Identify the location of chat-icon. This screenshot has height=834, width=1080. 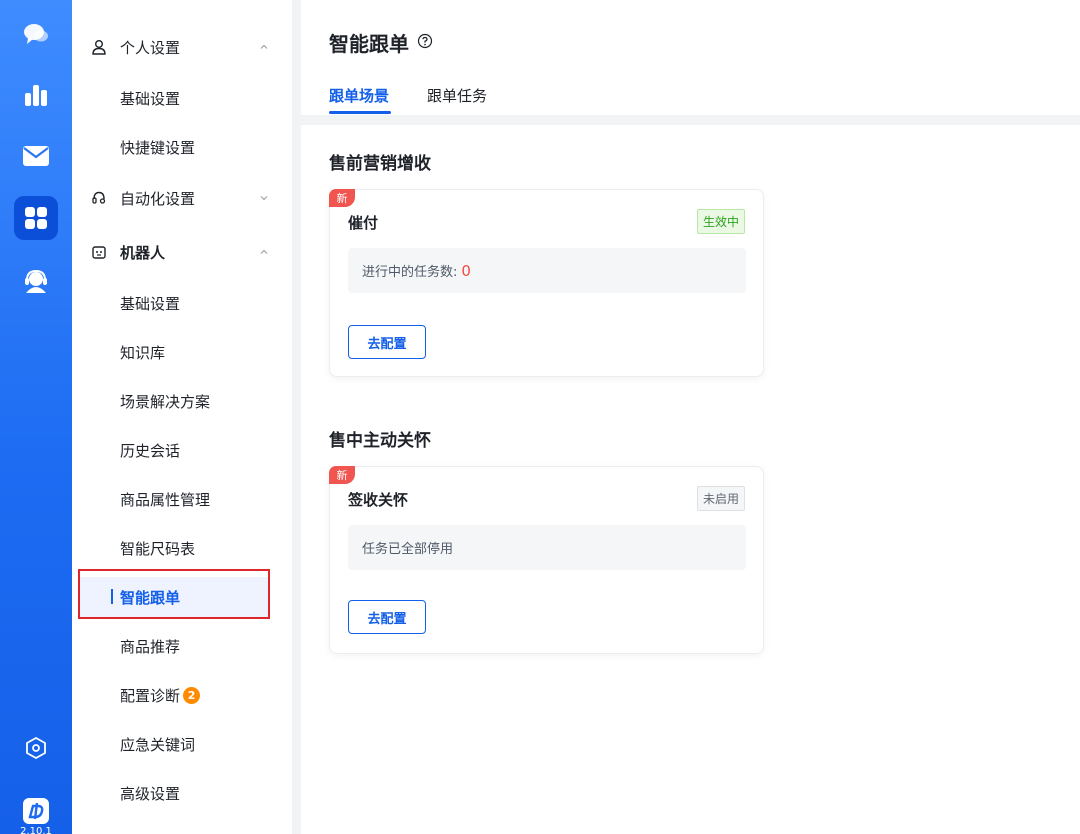
(36, 34).